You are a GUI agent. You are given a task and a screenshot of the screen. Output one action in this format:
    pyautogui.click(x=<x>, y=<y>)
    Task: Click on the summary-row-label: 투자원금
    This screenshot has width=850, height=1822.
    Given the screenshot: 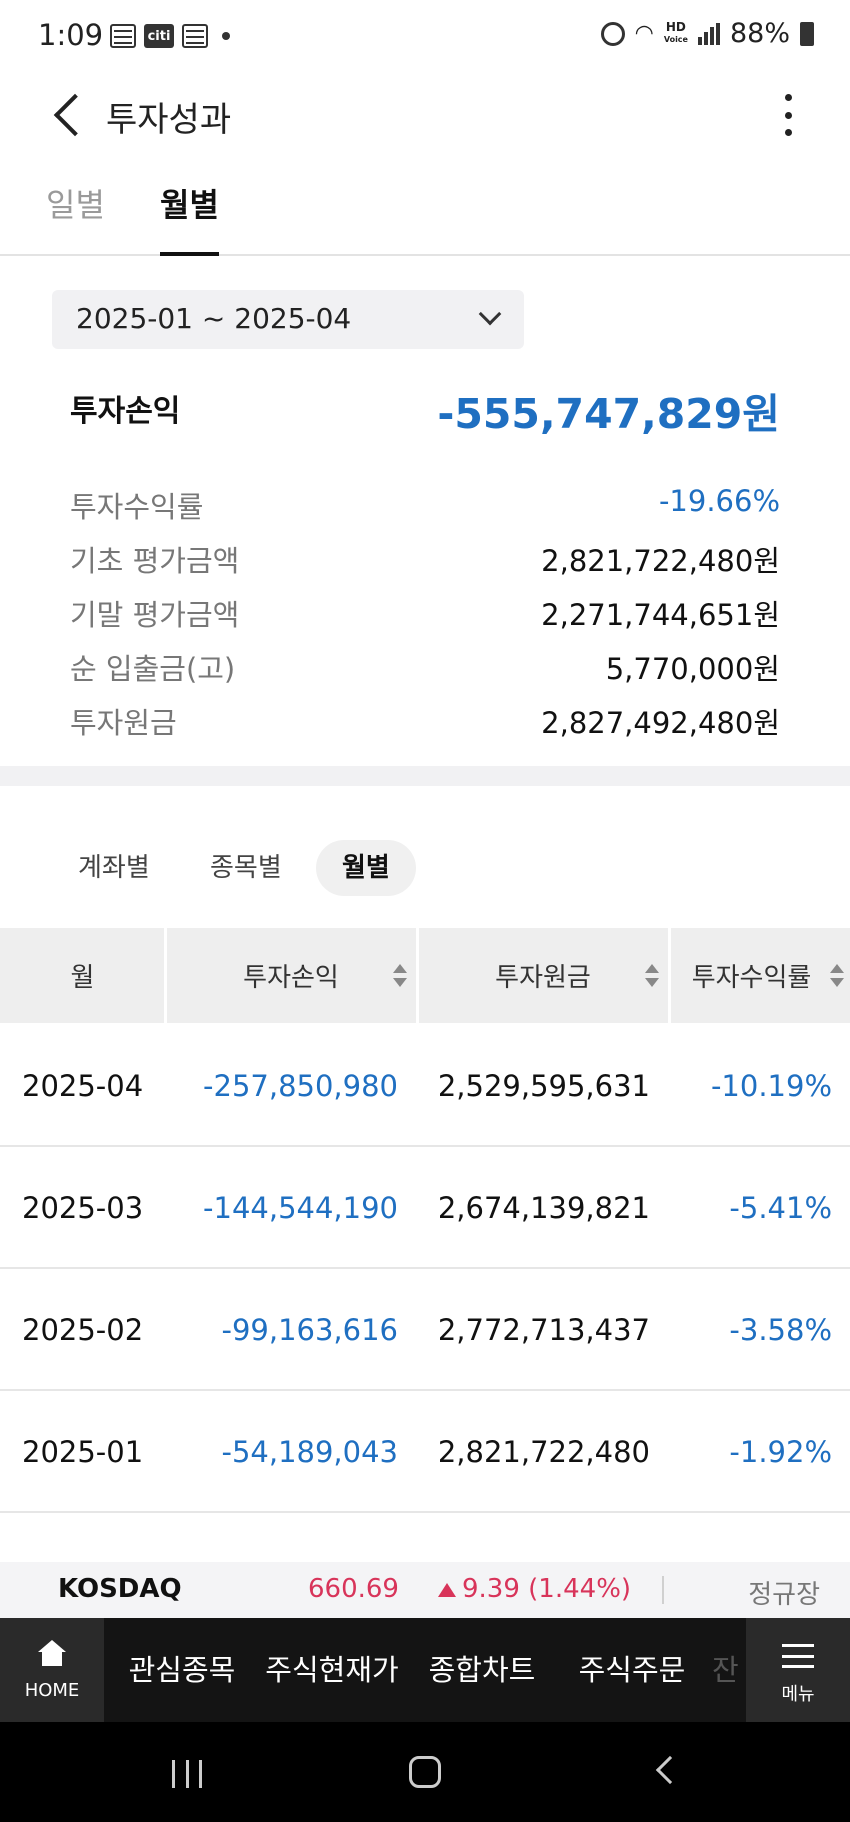 What is the action you would take?
    pyautogui.click(x=123, y=723)
    